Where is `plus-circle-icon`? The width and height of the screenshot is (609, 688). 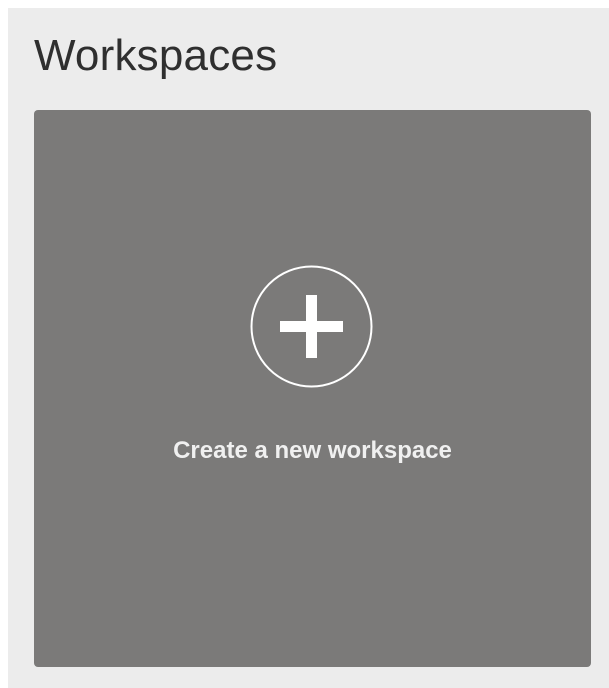 plus-circle-icon is located at coordinates (311, 326).